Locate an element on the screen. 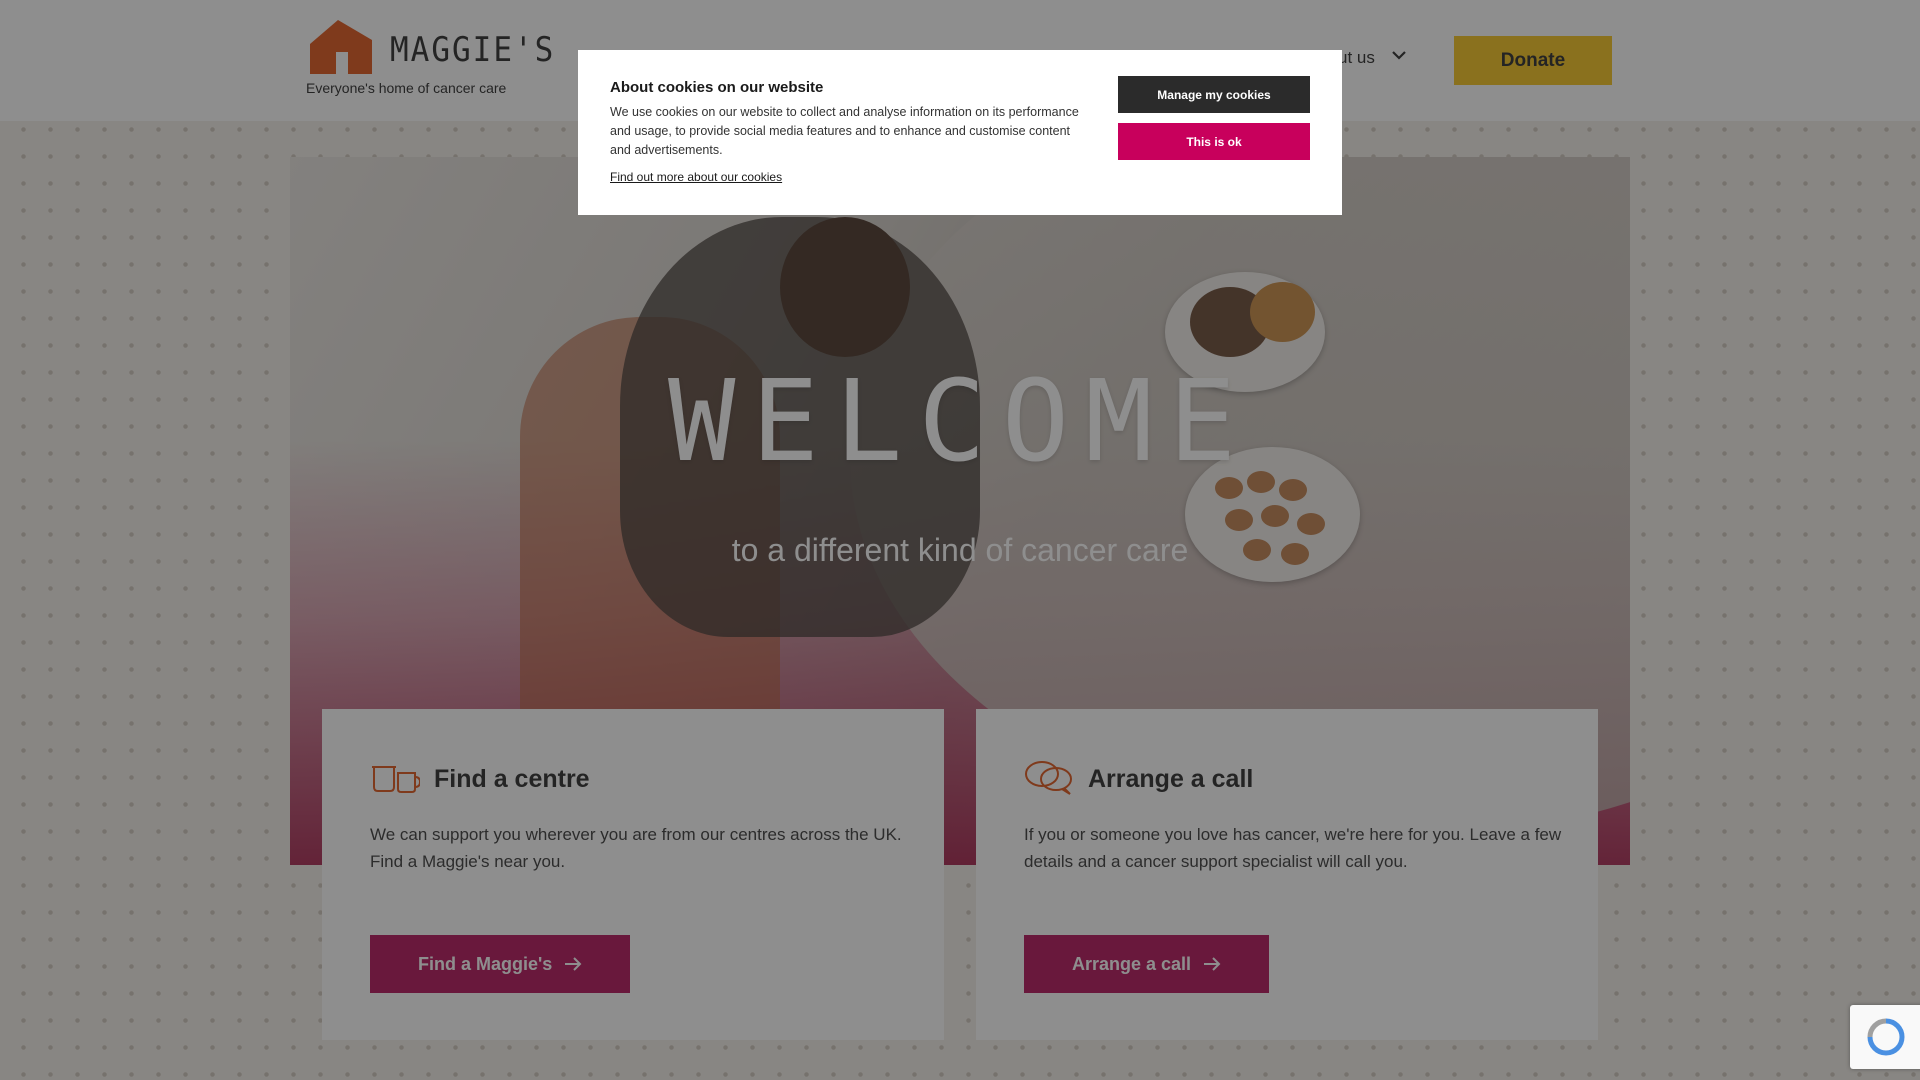  recaptcha-icon is located at coordinates (1886, 1037).